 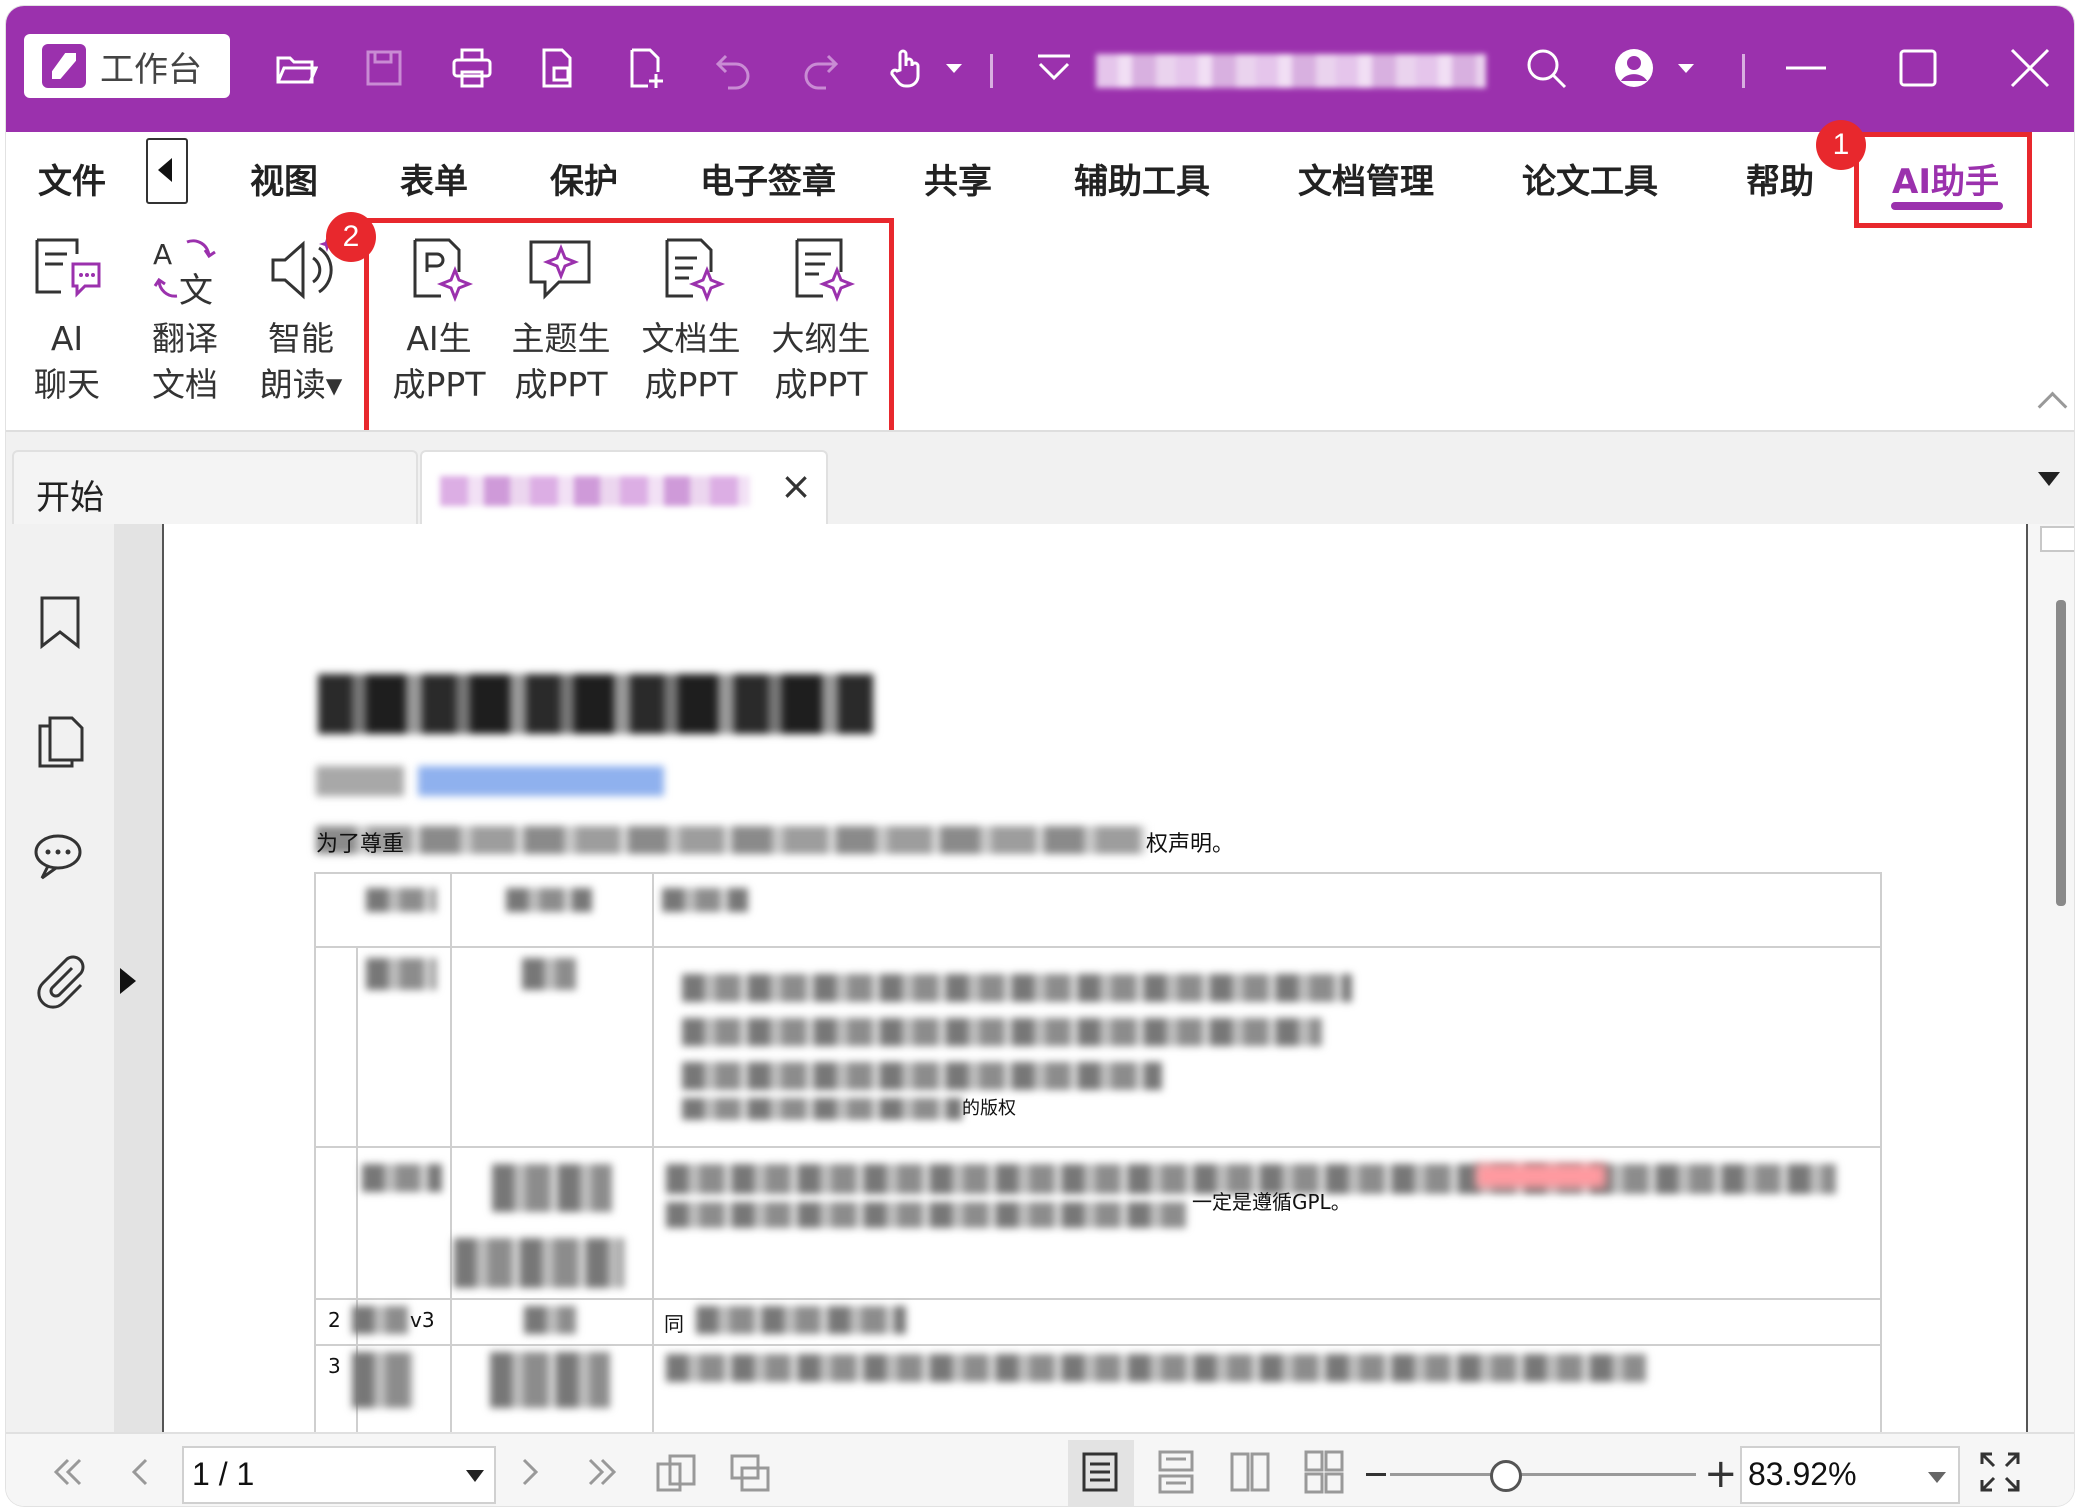 What do you see at coordinates (60, 622) in the screenshot?
I see `bookmark-icon` at bounding box center [60, 622].